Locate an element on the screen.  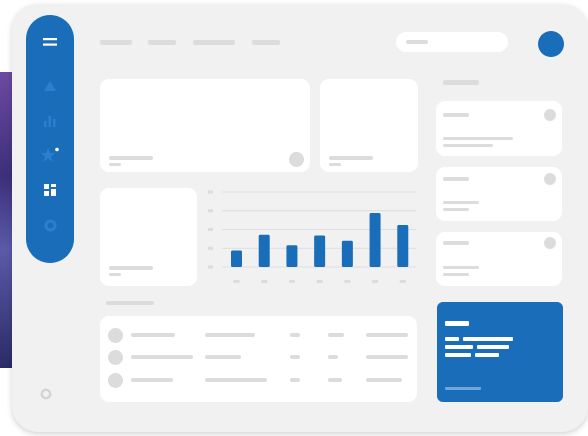
summary-card-small is located at coordinates (369, 125).